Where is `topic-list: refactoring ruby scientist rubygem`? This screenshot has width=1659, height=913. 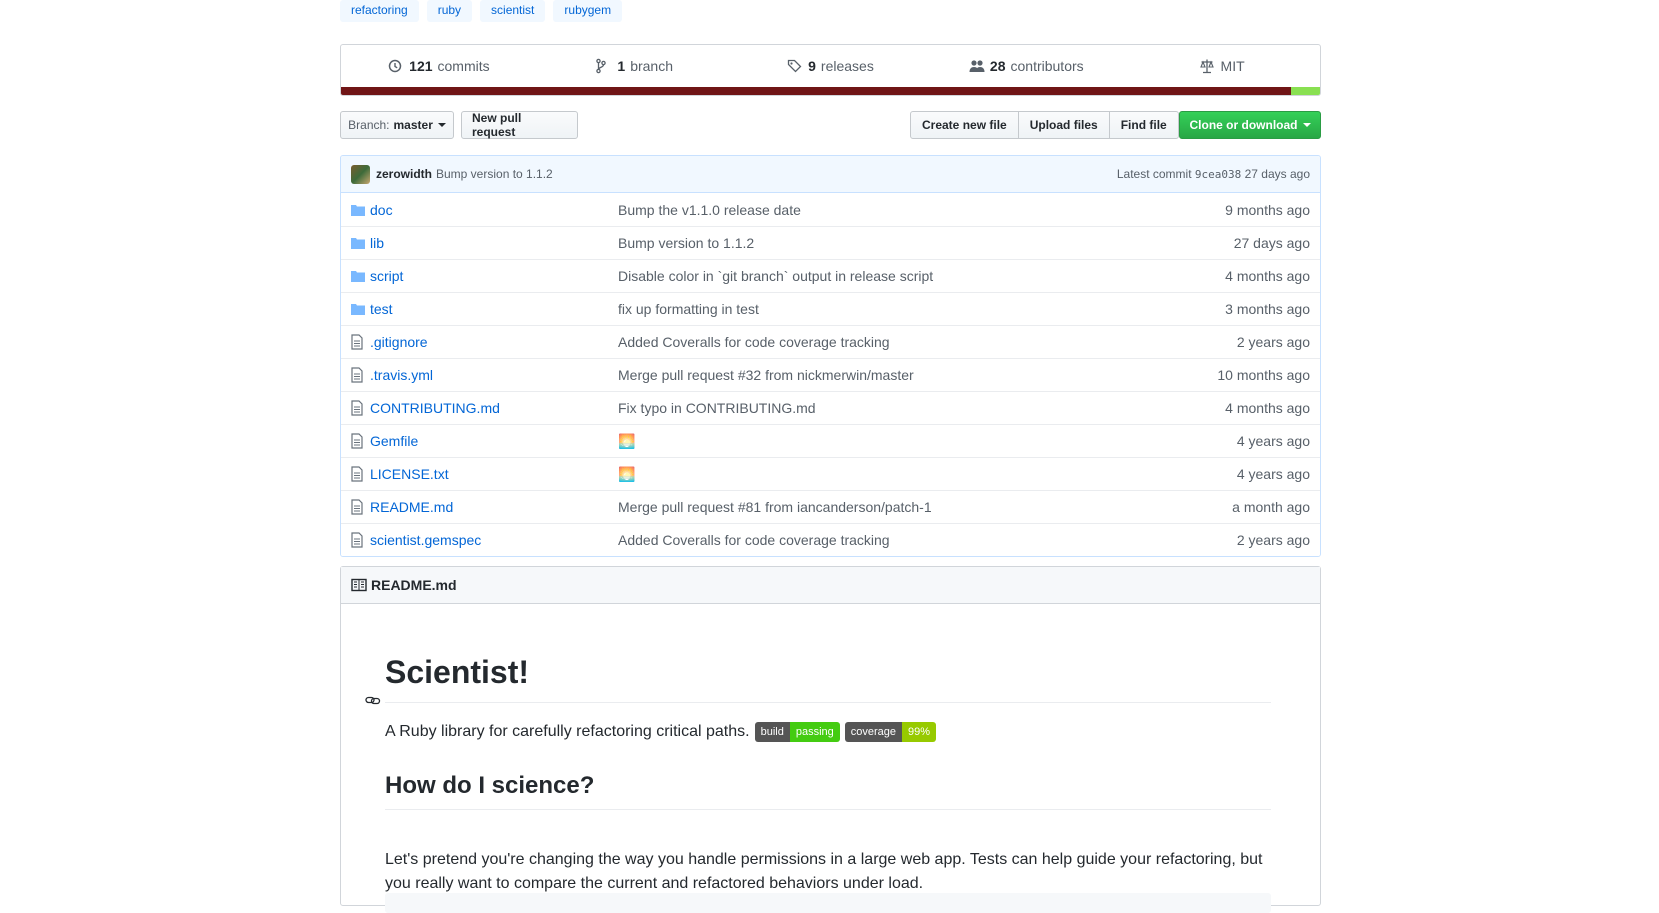
topic-list: refactoring ruby scientist rubygem is located at coordinates (481, 11).